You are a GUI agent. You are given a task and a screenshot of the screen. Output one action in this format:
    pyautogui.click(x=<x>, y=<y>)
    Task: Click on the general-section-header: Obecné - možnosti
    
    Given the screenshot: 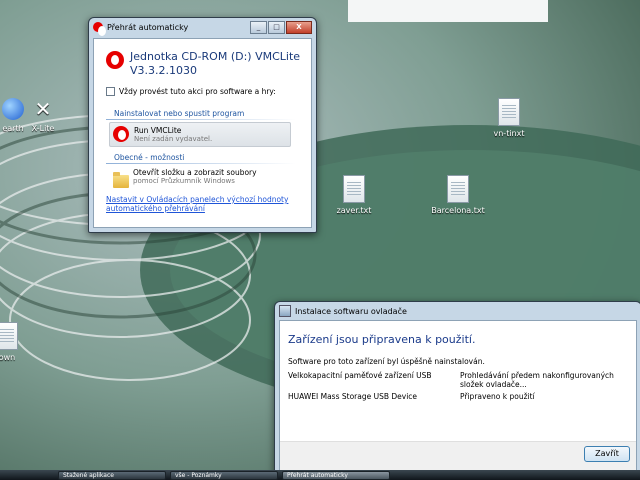 What is the action you would take?
    pyautogui.click(x=149, y=157)
    